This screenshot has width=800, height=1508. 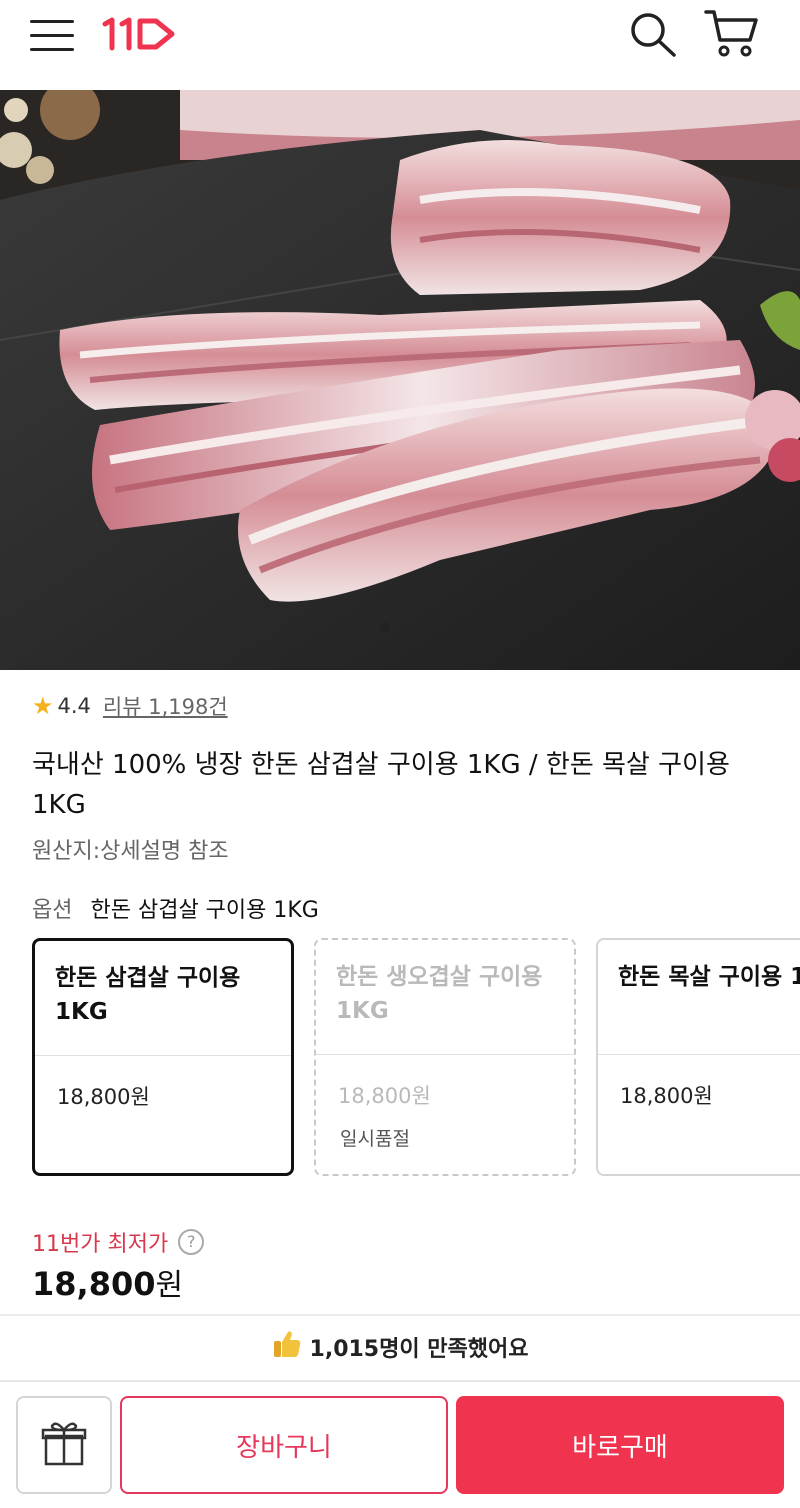 I want to click on gift-button, so click(x=64, y=1445).